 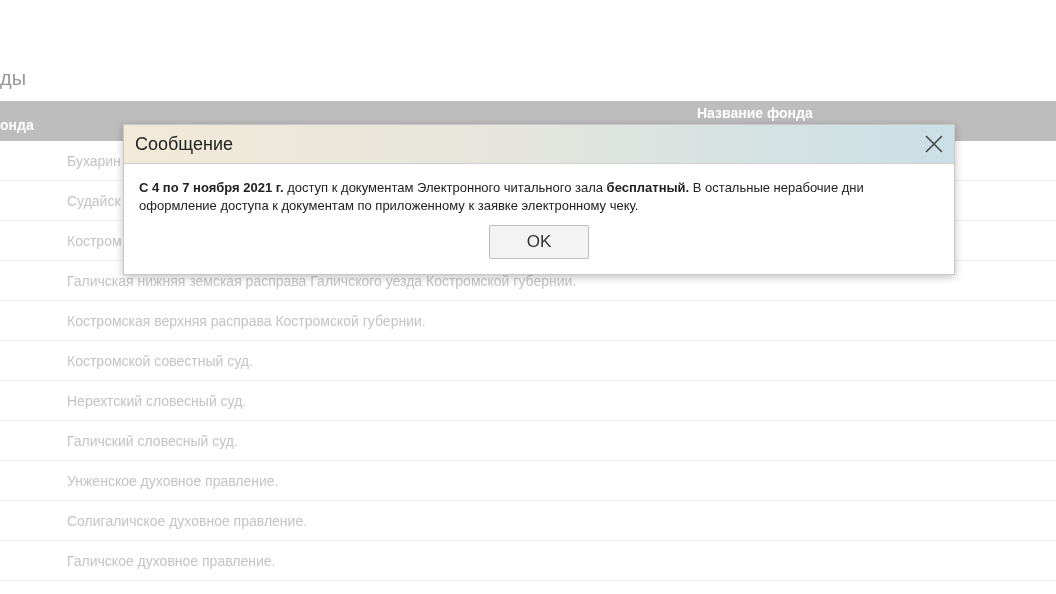 What do you see at coordinates (94, 160) in the screenshot?
I see `table-cell: Бухарин` at bounding box center [94, 160].